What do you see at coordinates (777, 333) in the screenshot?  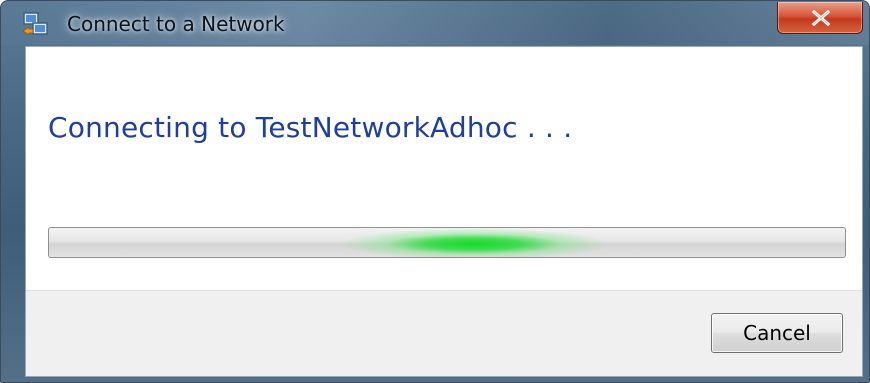 I see `cancel-button: Cancel` at bounding box center [777, 333].